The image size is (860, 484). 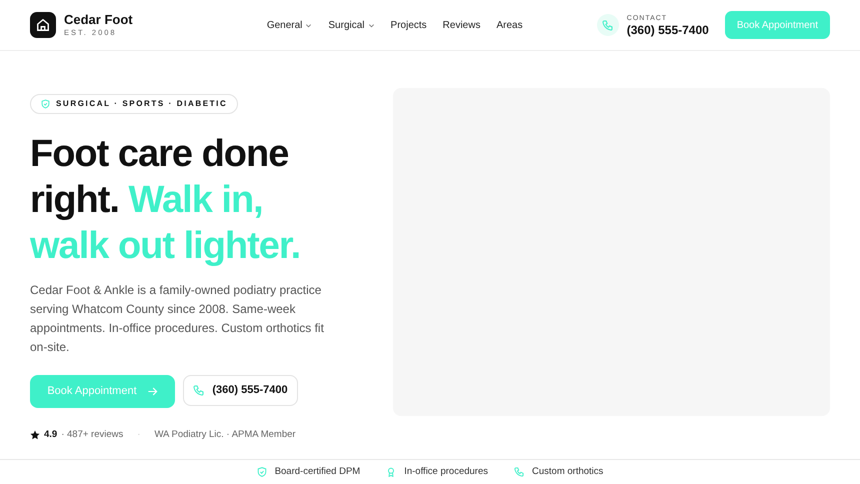 I want to click on trust-item-label: Board-certified DPM, so click(x=317, y=471).